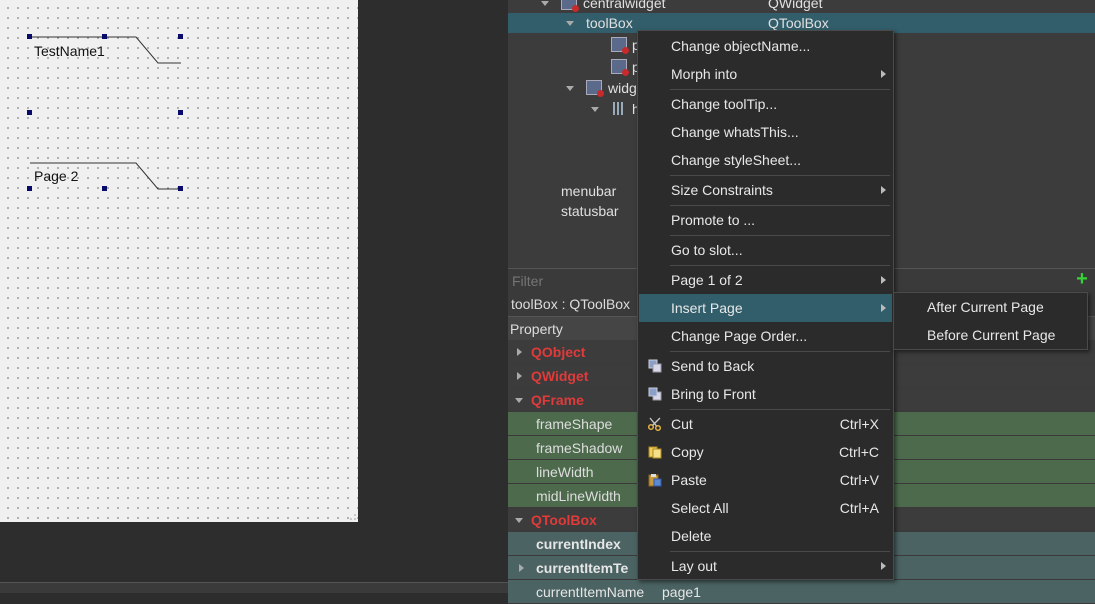  I want to click on plus-icon: +, so click(1082, 279).